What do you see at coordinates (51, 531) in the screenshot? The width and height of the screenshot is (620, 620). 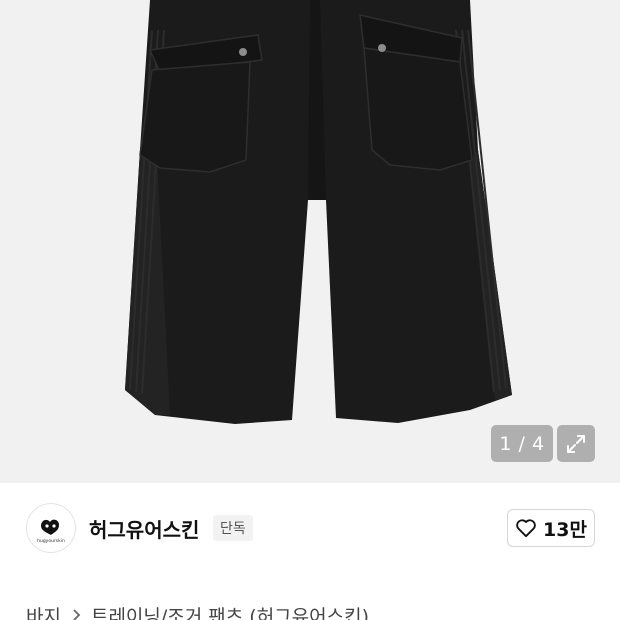 I see `brand-logo-mark: hugyourskin` at bounding box center [51, 531].